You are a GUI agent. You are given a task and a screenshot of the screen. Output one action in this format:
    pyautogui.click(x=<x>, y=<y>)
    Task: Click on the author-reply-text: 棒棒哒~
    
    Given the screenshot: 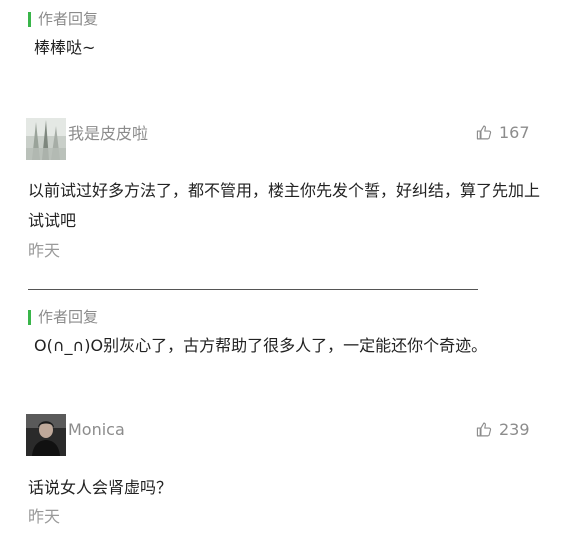 What is the action you would take?
    pyautogui.click(x=65, y=47)
    